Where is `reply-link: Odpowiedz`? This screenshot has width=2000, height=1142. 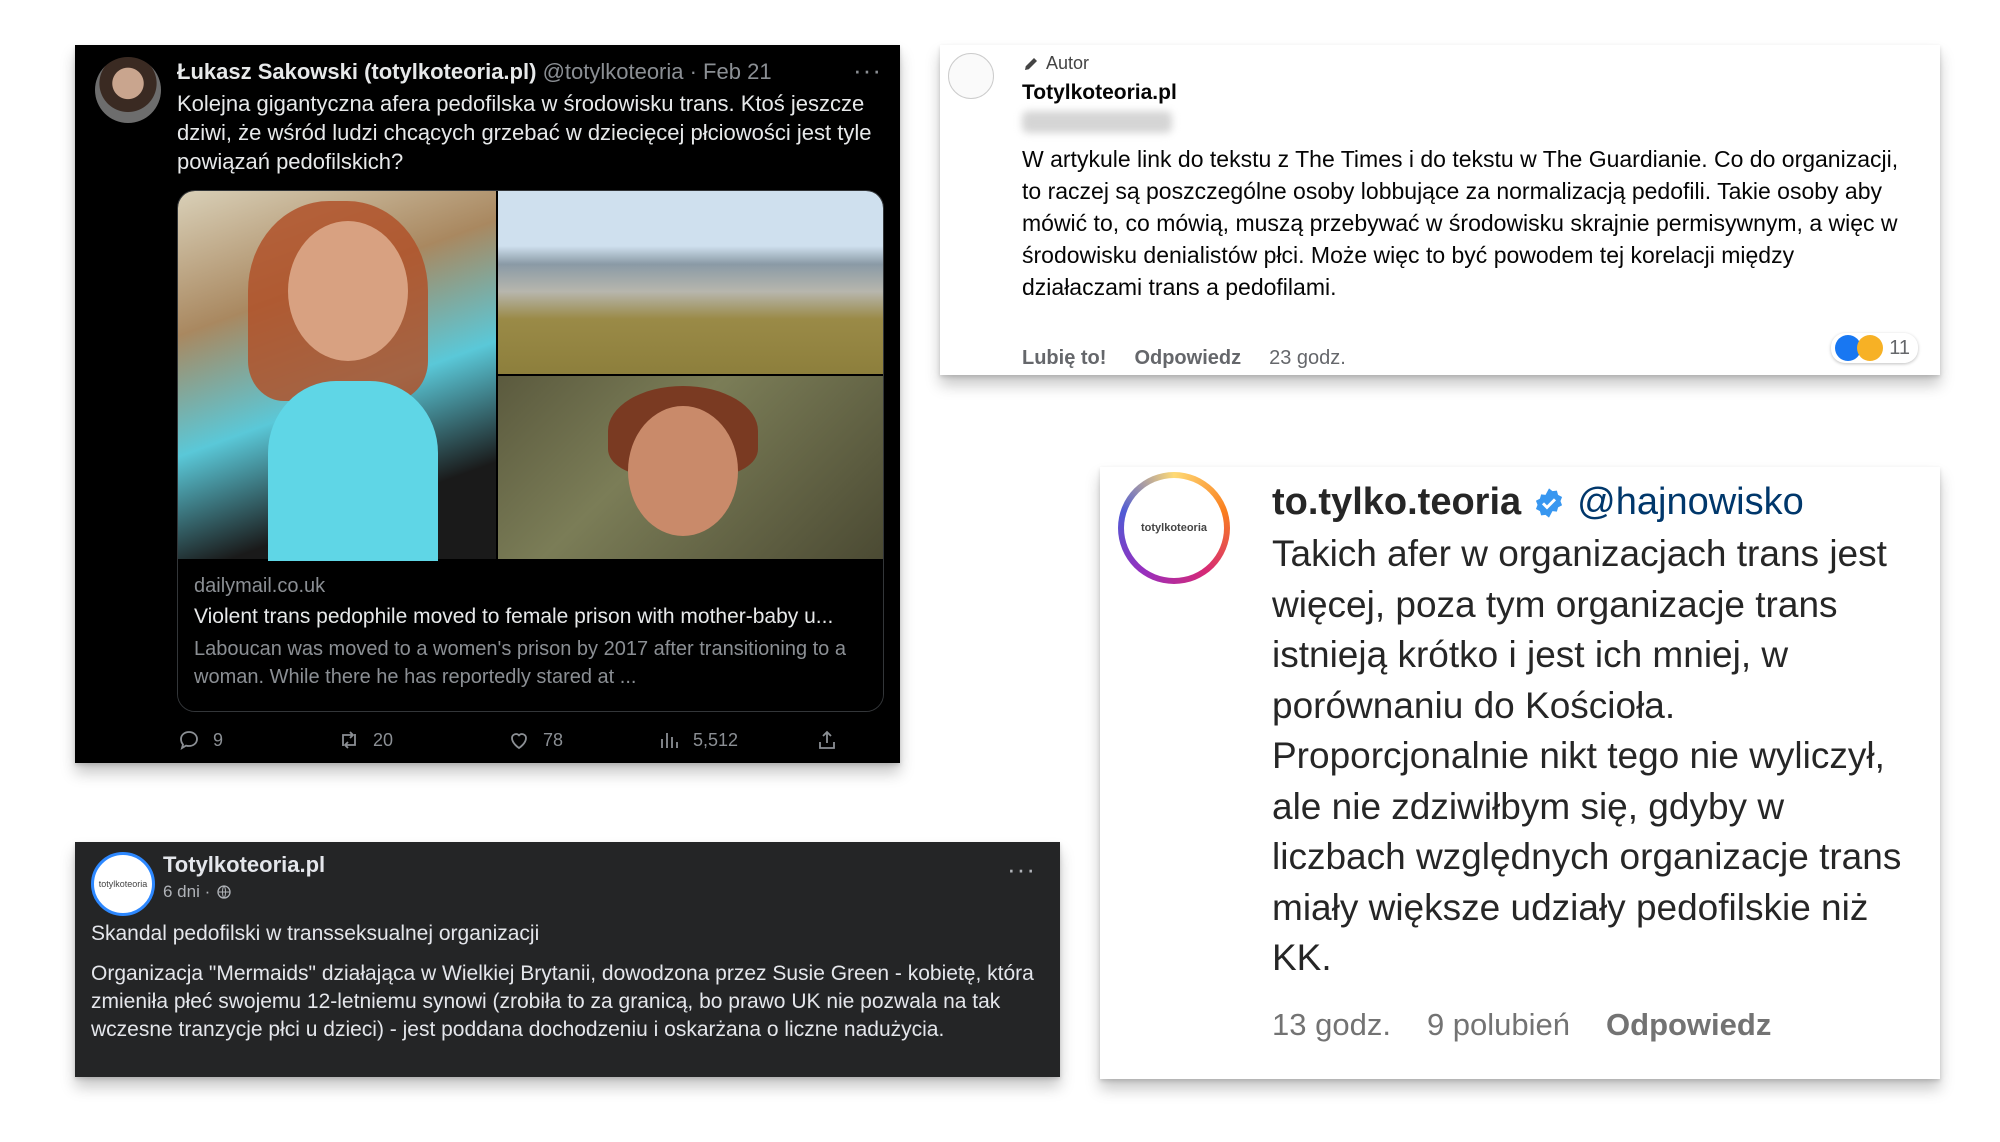
reply-link: Odpowiedz is located at coordinates (1187, 358).